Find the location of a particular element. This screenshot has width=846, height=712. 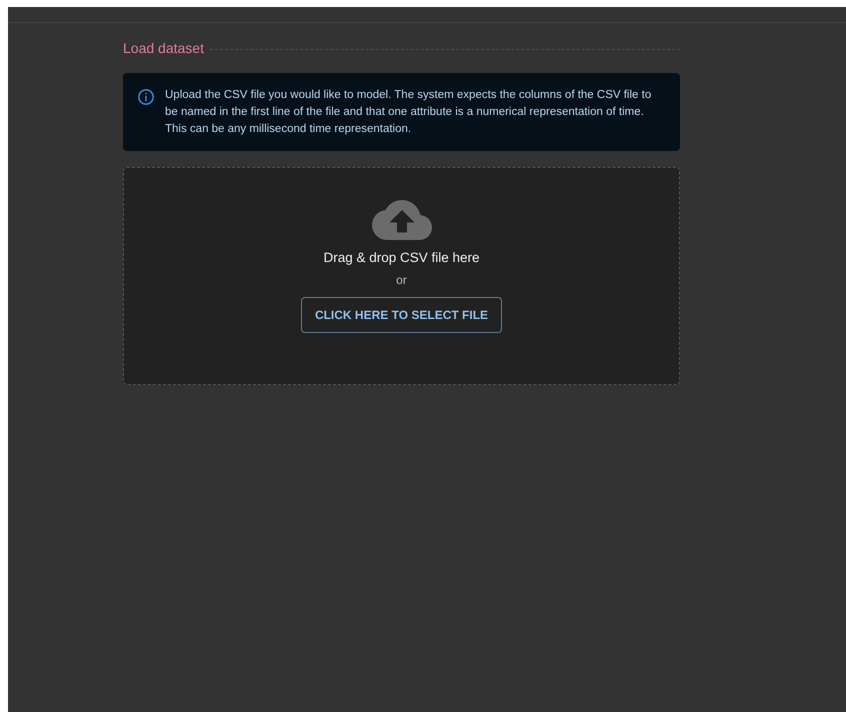

section-title: Load dataset is located at coordinates (163, 48).